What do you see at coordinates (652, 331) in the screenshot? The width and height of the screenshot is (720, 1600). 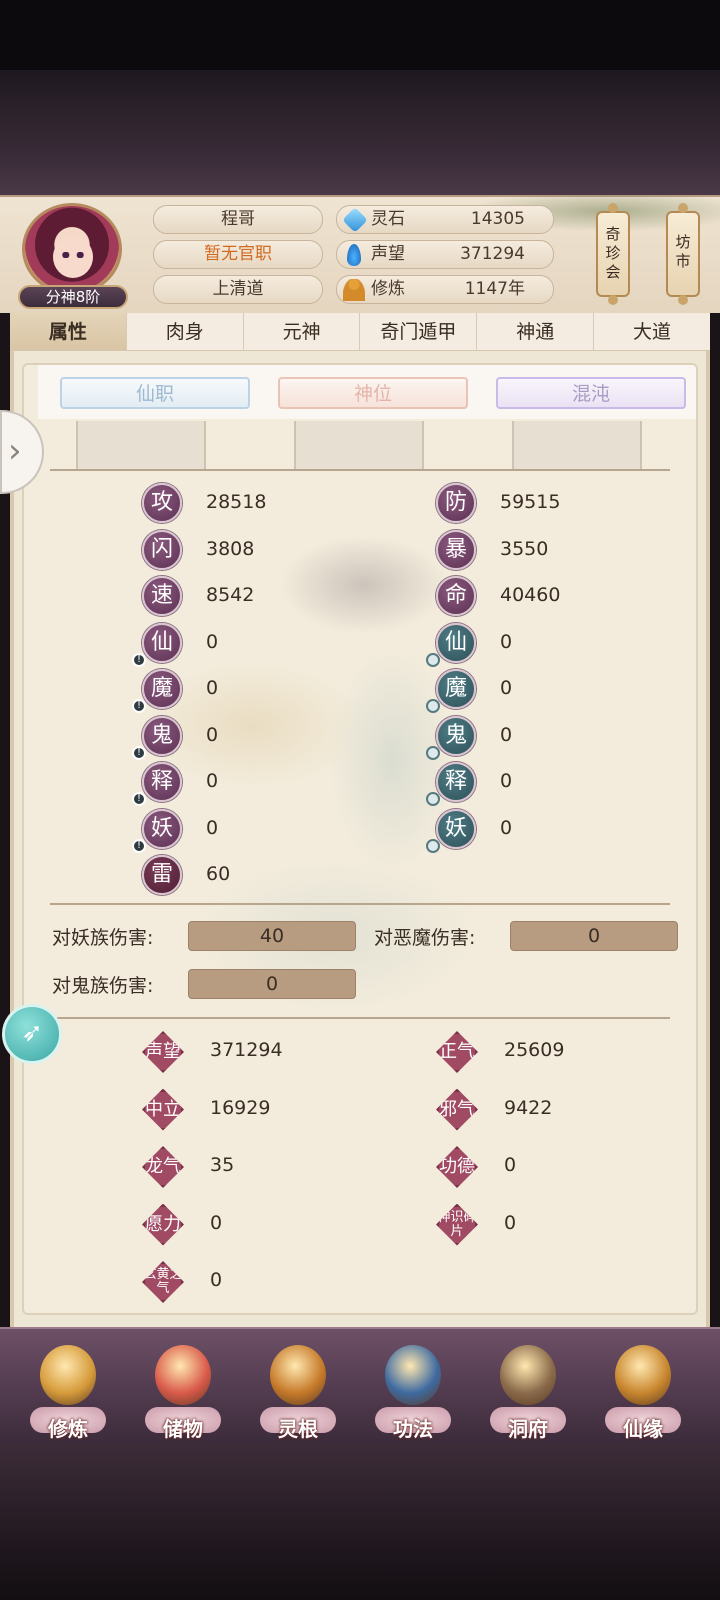 I see `tab-great-dao: 大道` at bounding box center [652, 331].